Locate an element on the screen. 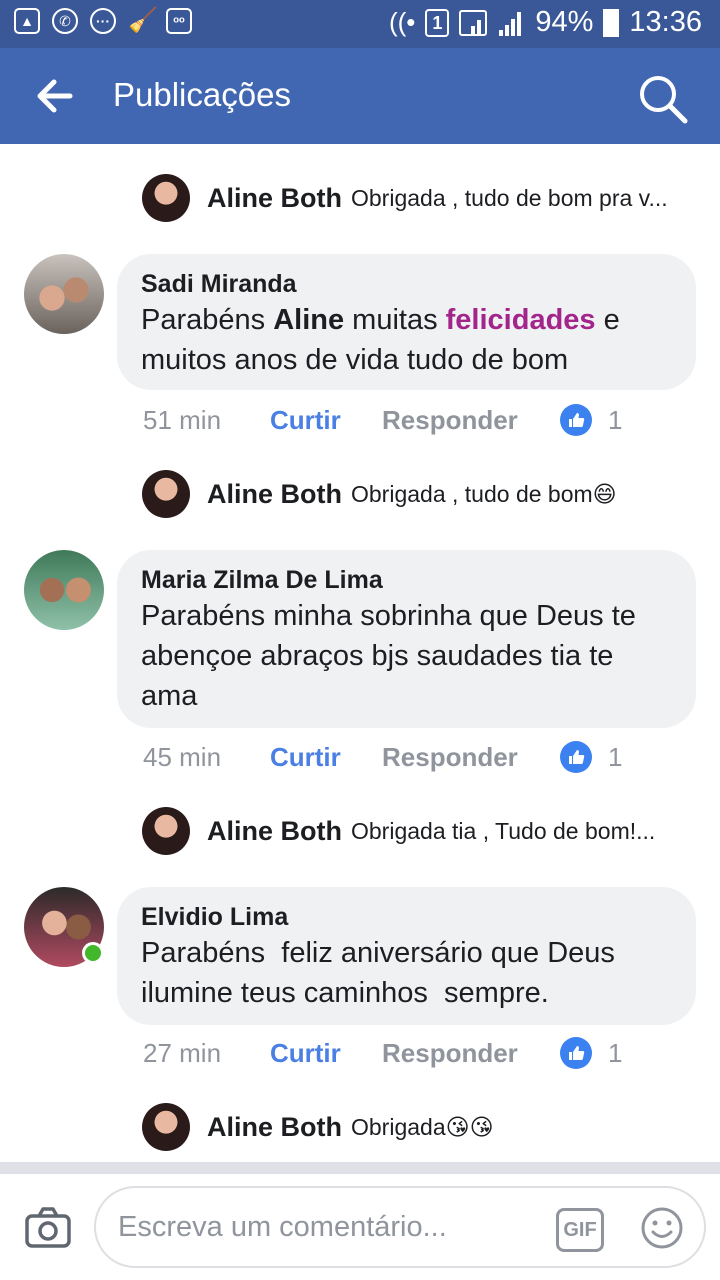 The height and width of the screenshot is (1280, 720). reply-text: Obrigada😘😘 is located at coordinates (422, 1126).